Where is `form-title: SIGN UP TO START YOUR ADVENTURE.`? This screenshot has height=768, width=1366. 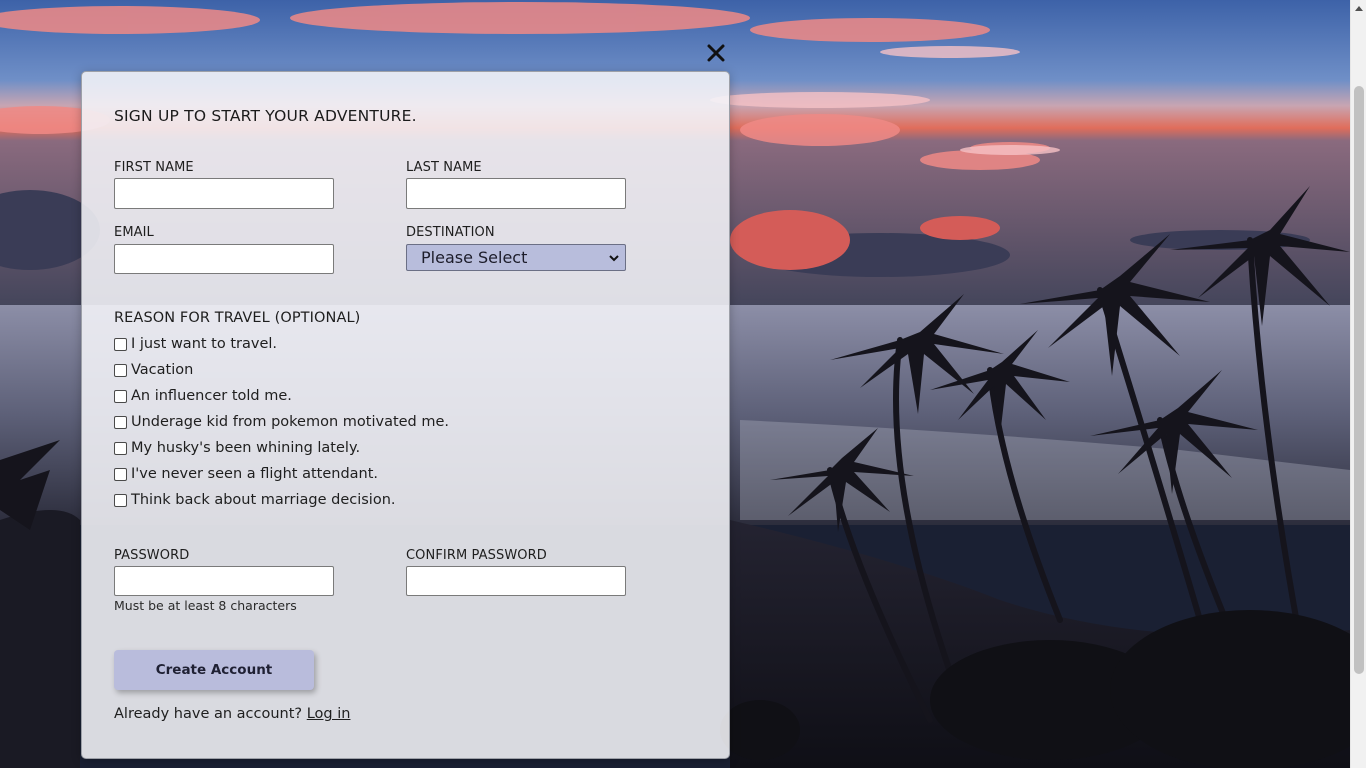 form-title: SIGN UP TO START YOUR ADVENTURE. is located at coordinates (265, 116).